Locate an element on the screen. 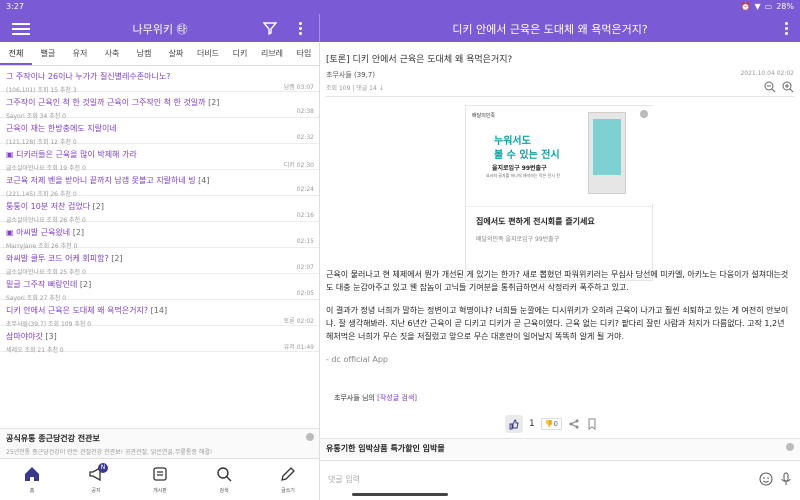  bottom-navigation: 홈 N 공지 게시판 검색 글쓰기 is located at coordinates (160, 479).